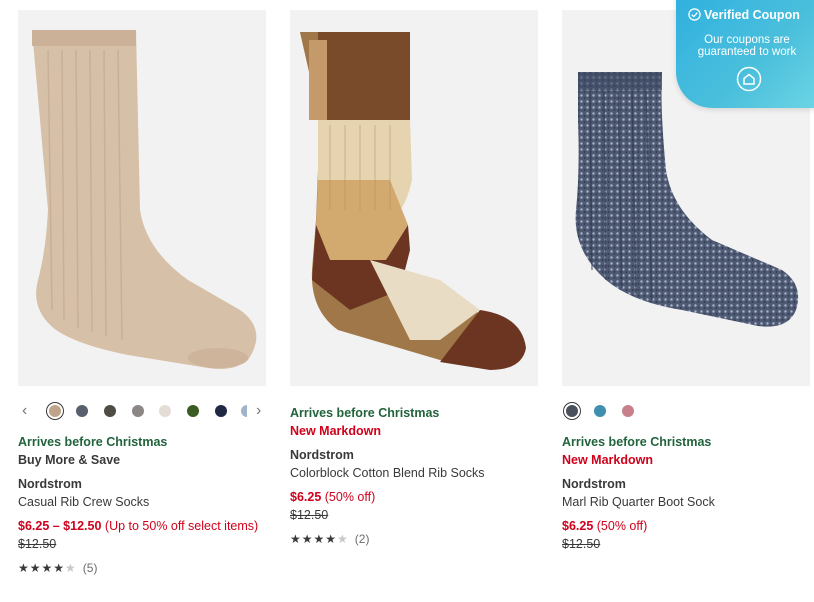 This screenshot has width=814, height=602. Describe the element at coordinates (165, 411) in the screenshot. I see `swatch-ivory` at that location.